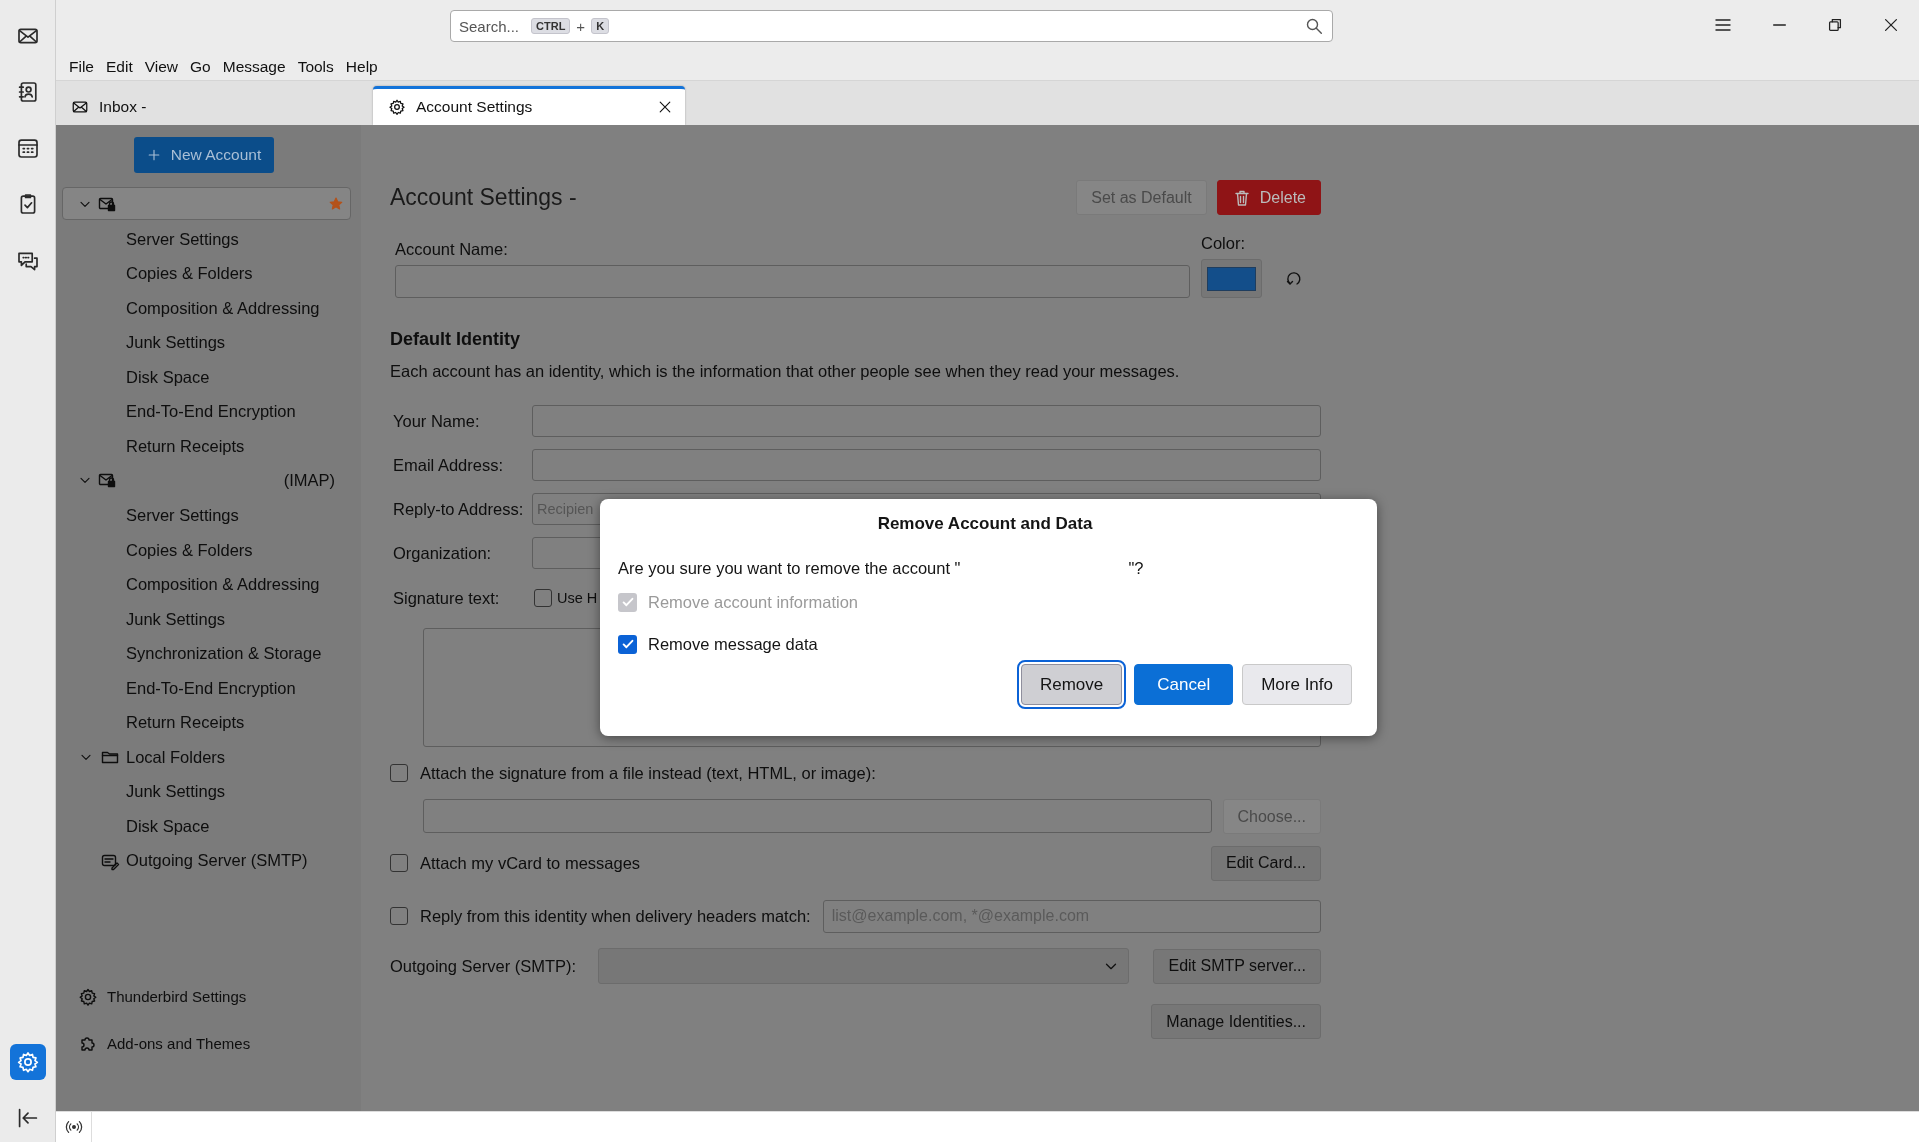  I want to click on menu-item: File, so click(81, 66).